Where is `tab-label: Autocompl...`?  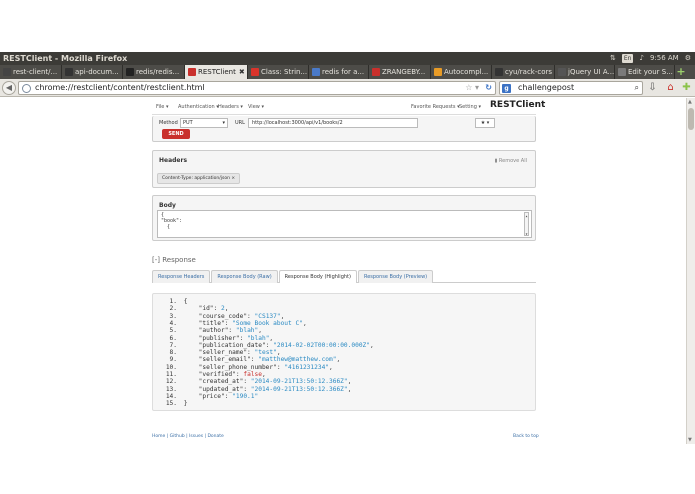 tab-label: Autocompl... is located at coordinates (466, 72).